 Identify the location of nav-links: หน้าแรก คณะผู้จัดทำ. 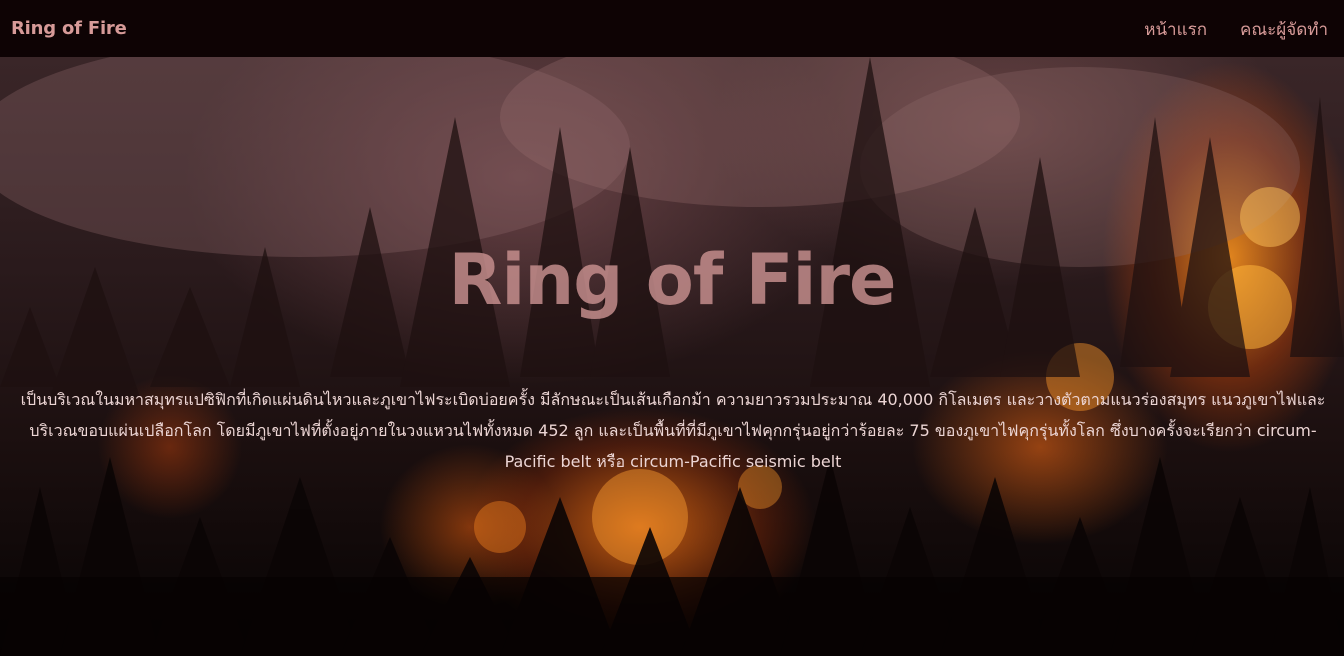
(1236, 29).